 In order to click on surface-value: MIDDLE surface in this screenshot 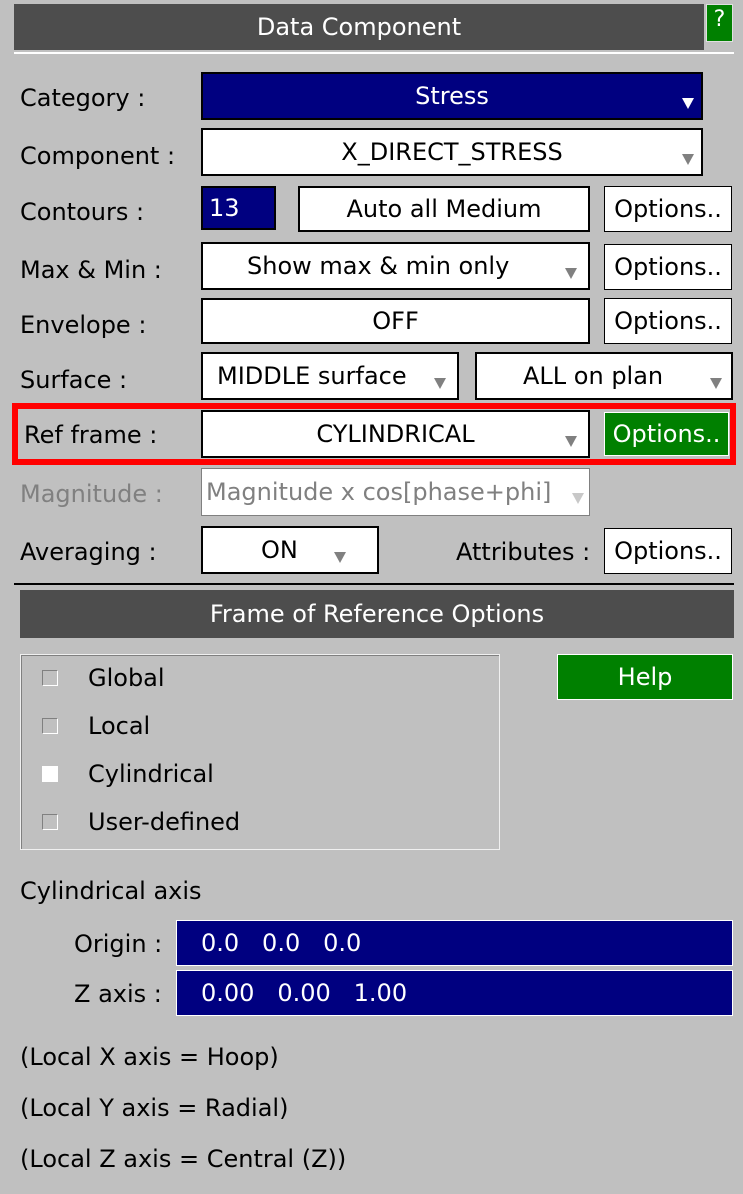, I will do `click(312, 376)`.